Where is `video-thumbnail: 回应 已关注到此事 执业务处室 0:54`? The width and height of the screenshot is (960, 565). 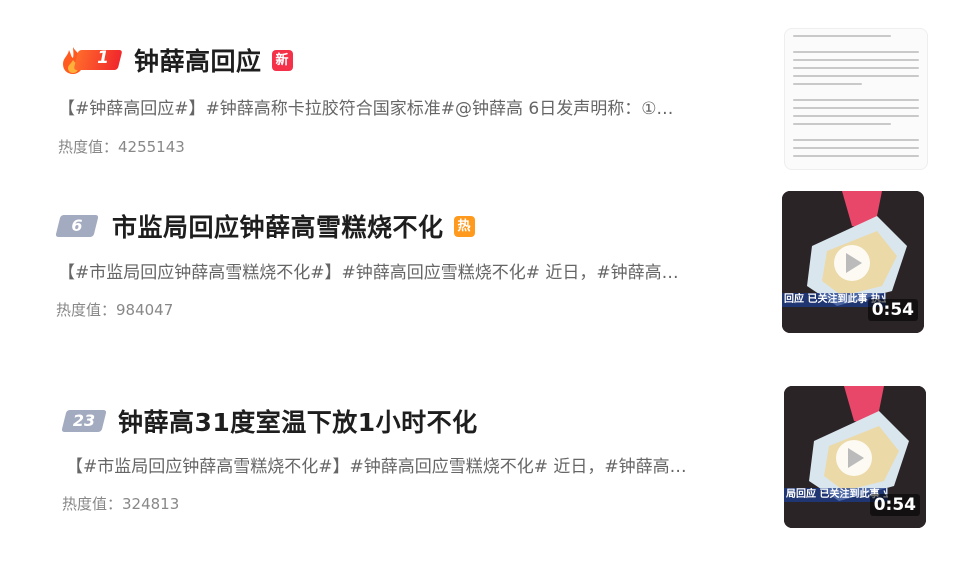
video-thumbnail: 回应 已关注到此事 执业务处室 0:54 is located at coordinates (853, 262).